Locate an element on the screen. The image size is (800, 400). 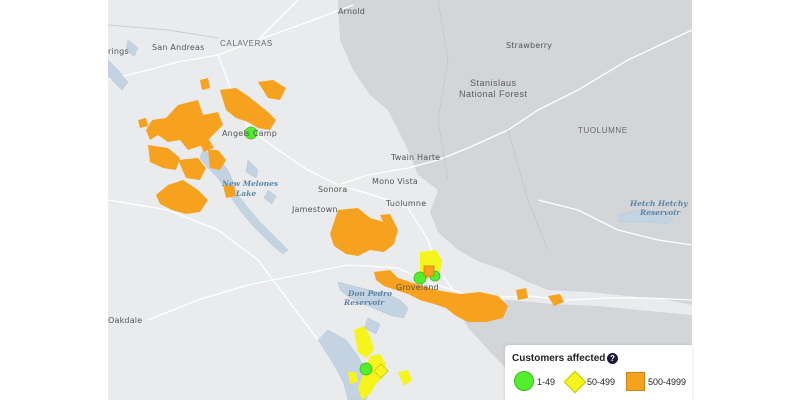
legend-label: 1-49 is located at coordinates (546, 382).